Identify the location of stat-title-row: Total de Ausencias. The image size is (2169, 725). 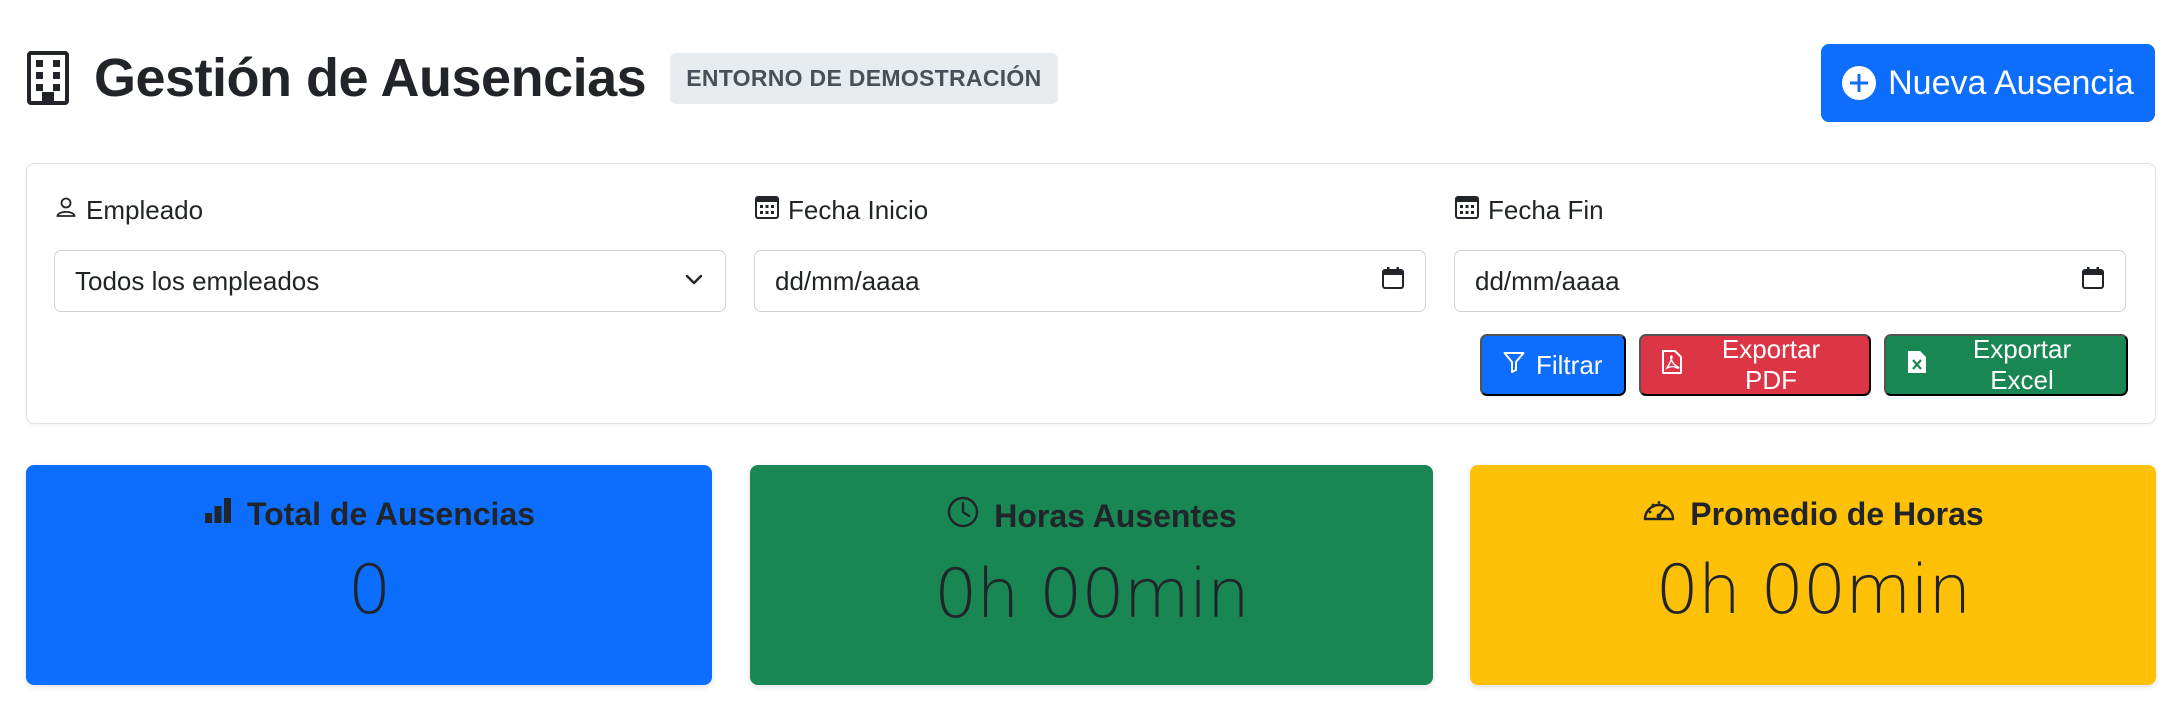
(369, 514).